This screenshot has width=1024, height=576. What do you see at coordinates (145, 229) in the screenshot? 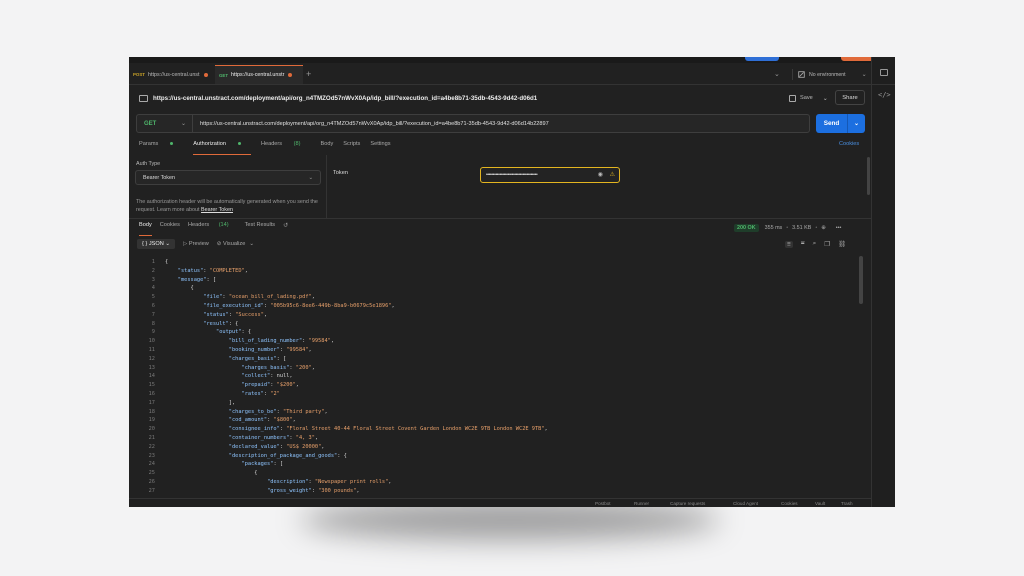
I see `tab-response-body: Body` at bounding box center [145, 229].